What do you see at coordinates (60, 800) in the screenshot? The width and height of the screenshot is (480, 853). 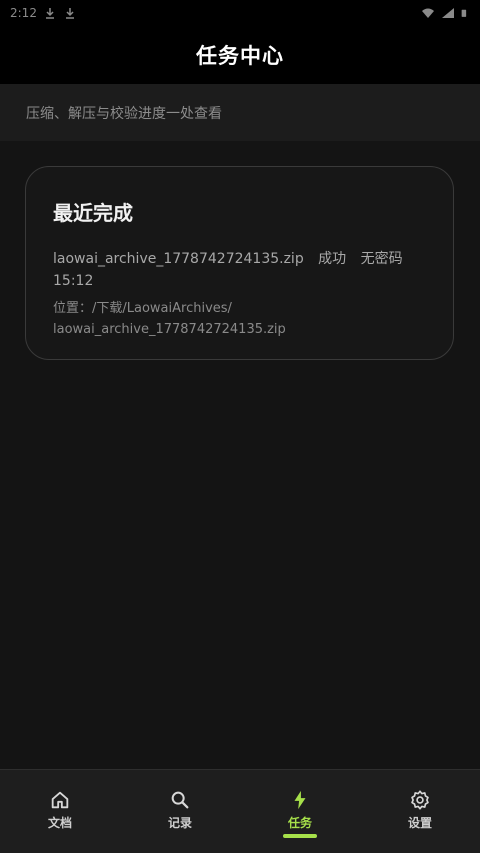 I see `home-icon` at bounding box center [60, 800].